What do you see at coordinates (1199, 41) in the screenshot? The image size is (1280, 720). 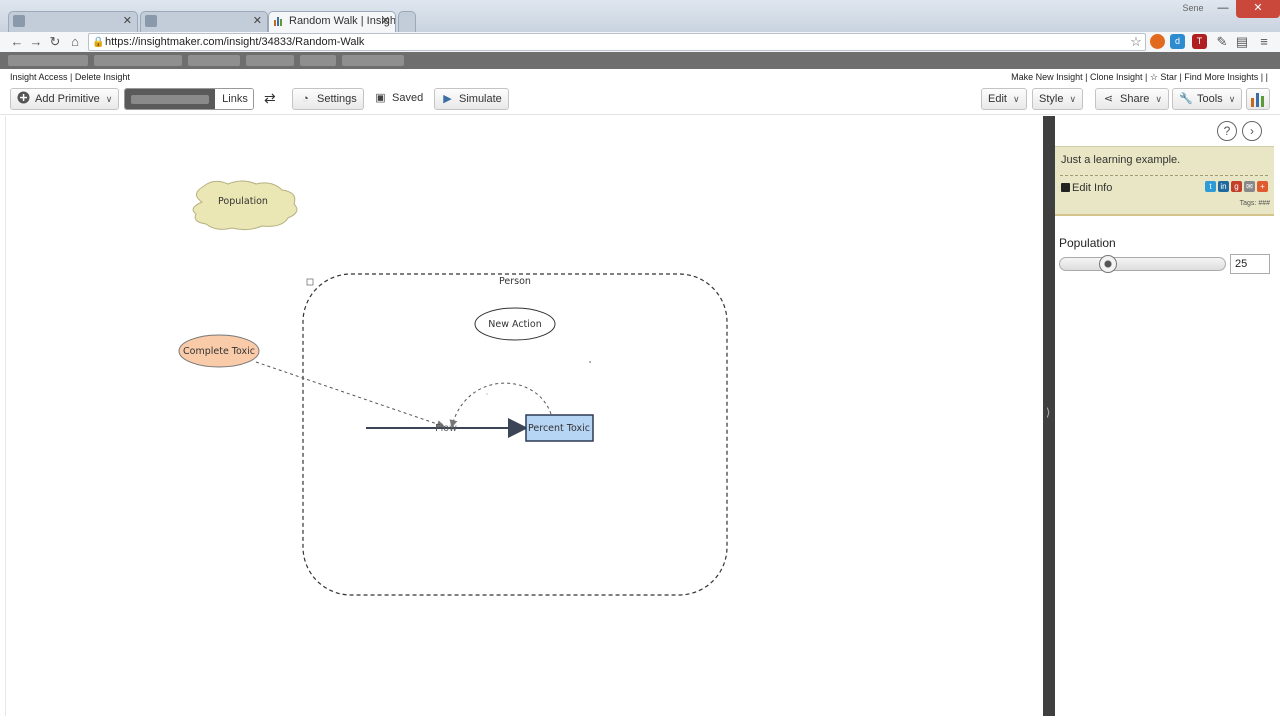 I see `extension-icon: T` at bounding box center [1199, 41].